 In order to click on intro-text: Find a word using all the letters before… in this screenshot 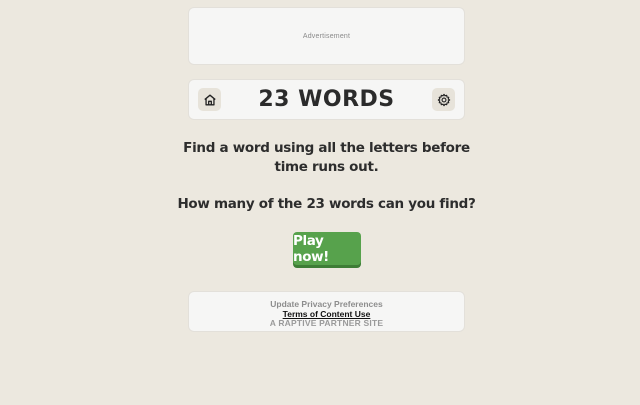, I will do `click(326, 157)`.